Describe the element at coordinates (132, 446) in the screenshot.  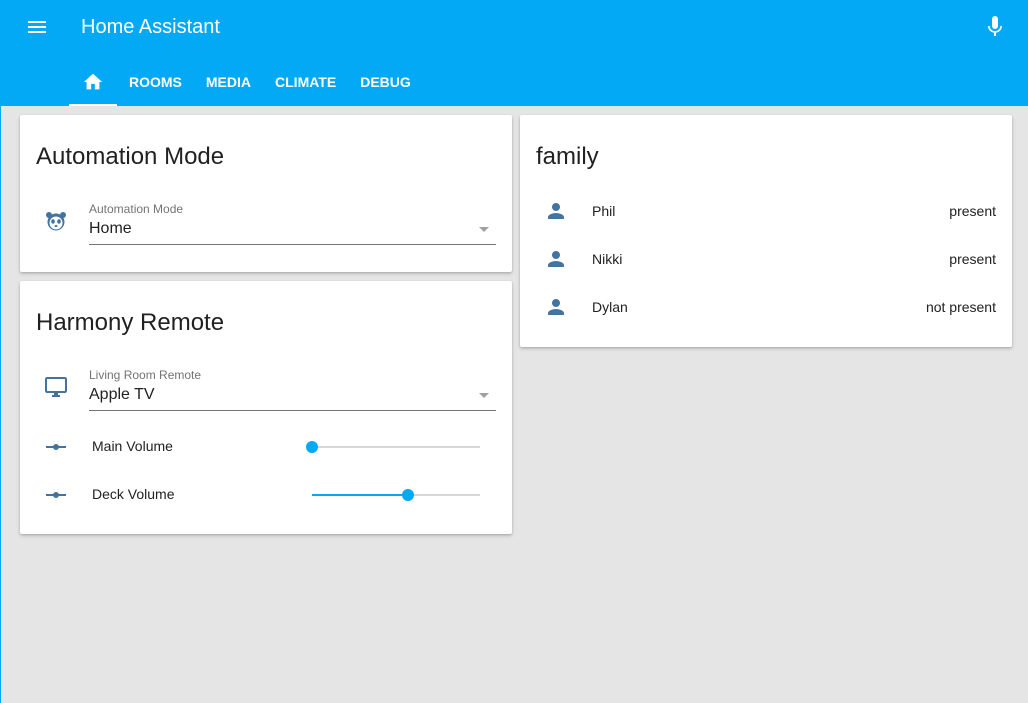
I see `main-volume-label: Main Volume` at that location.